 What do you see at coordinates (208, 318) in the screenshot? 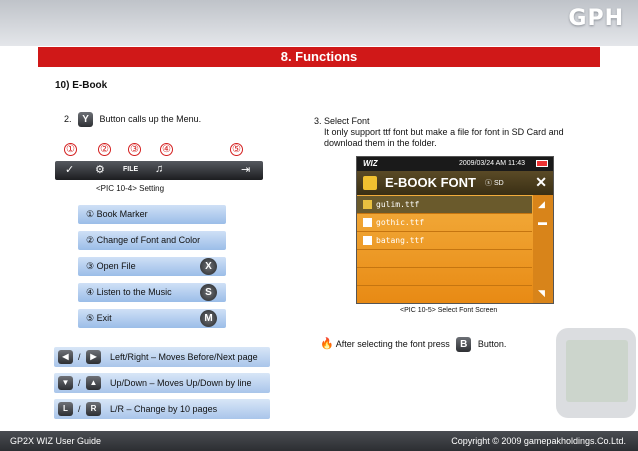
I see `m-button-icon: M` at bounding box center [208, 318].